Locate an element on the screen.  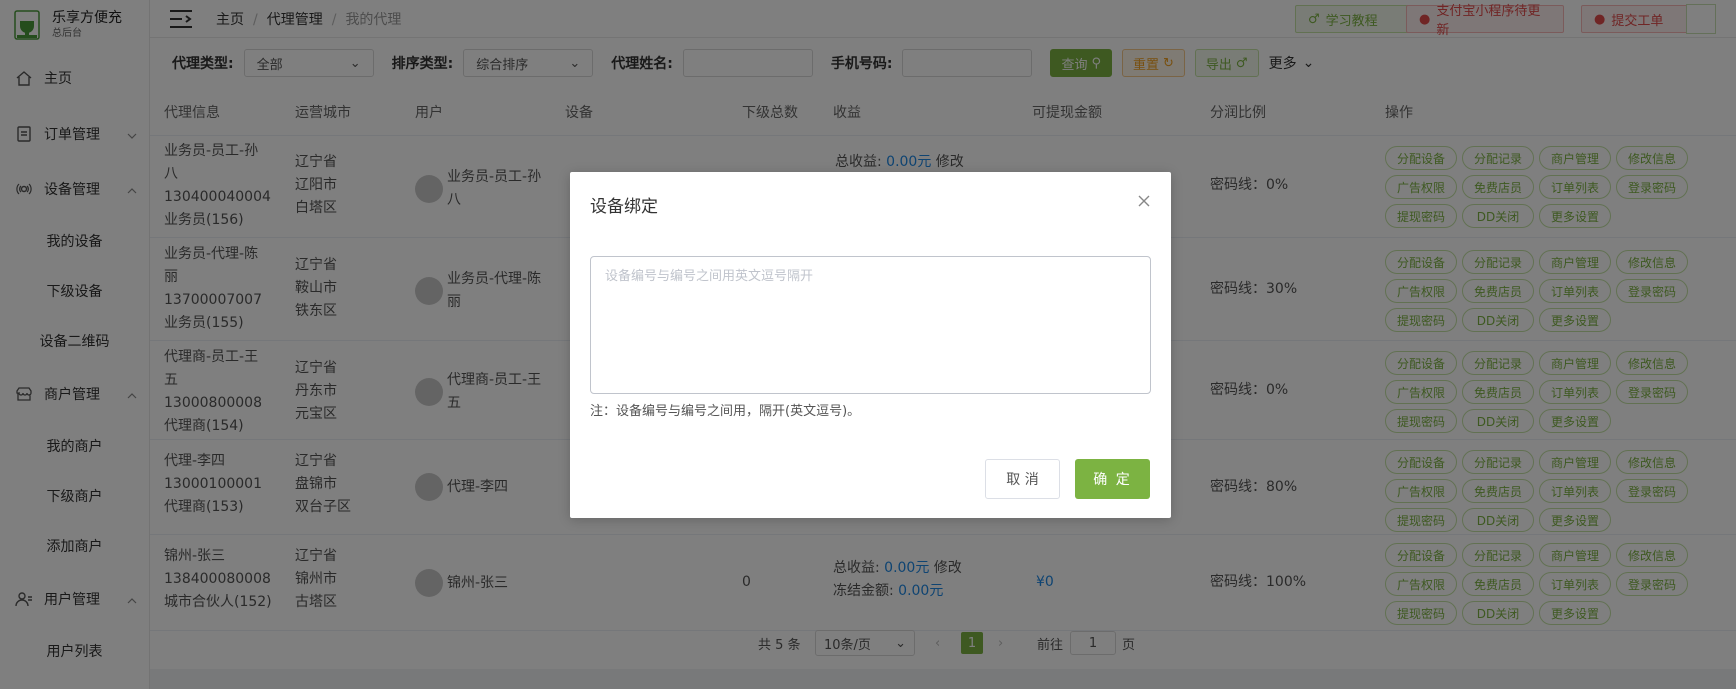
dialog-note: 注：设备编号与编号之间用，隔开(英文逗号)。 is located at coordinates (725, 411).